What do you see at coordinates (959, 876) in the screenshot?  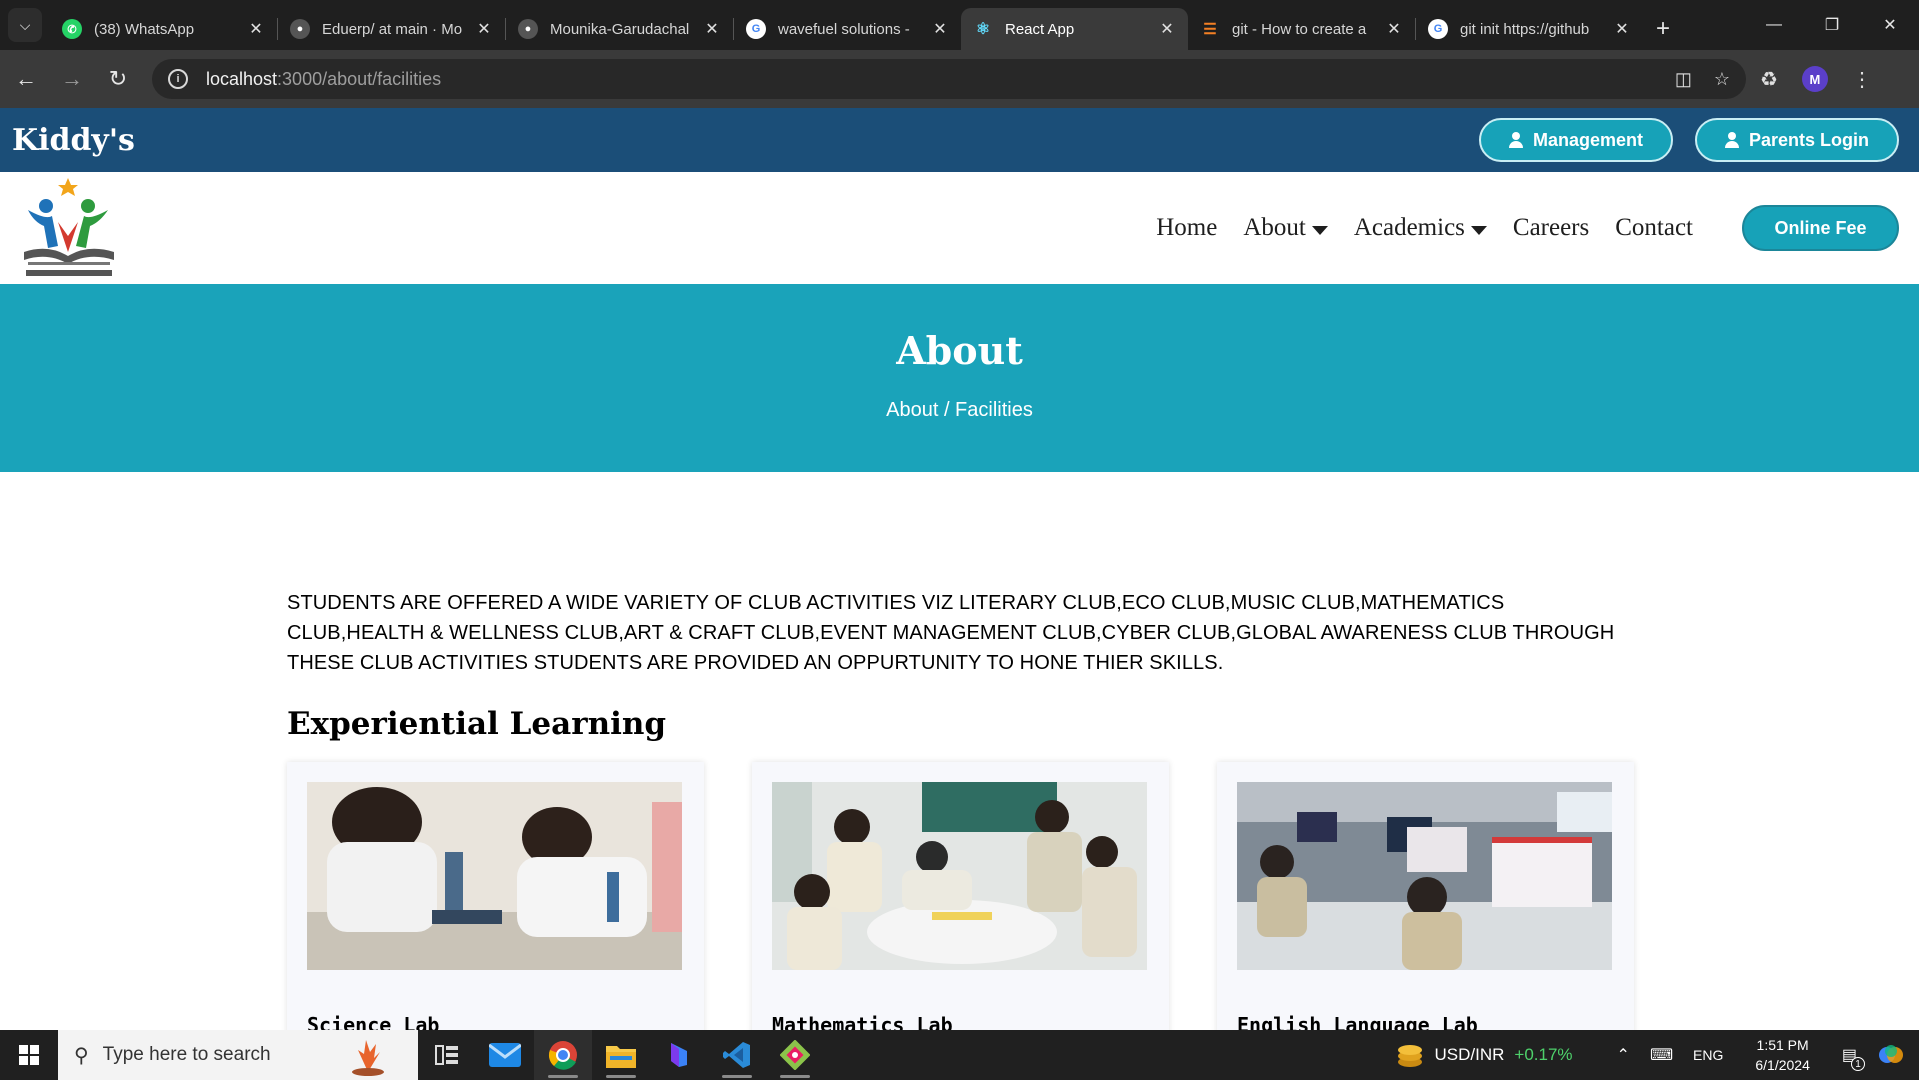 I see `mathematics-lab-photo` at bounding box center [959, 876].